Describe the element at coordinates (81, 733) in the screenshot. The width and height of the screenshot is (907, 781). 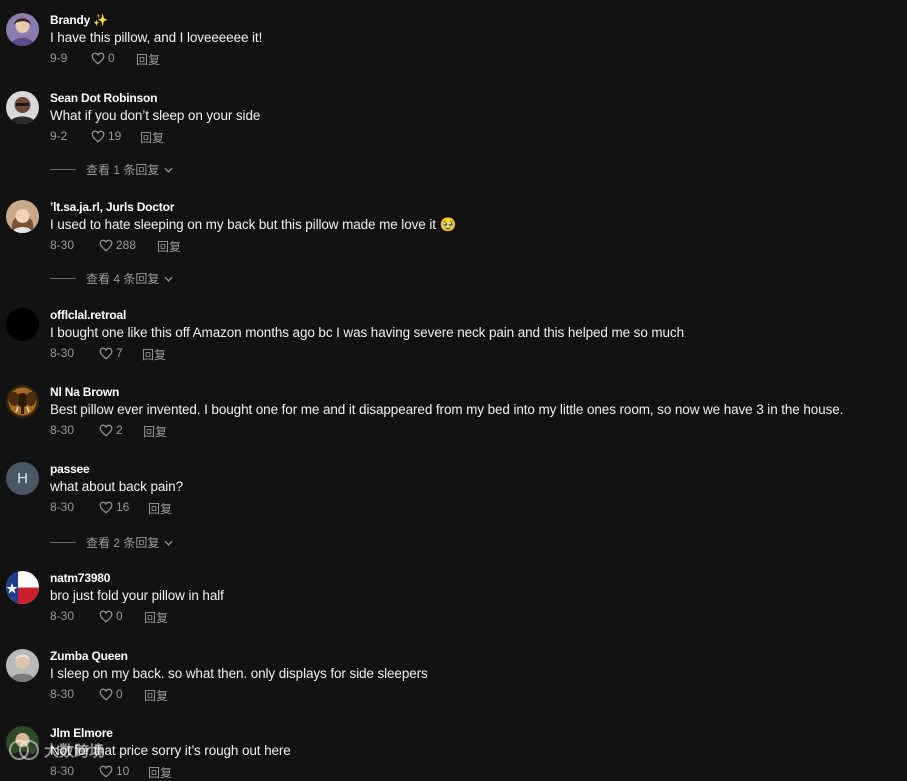
I see `comment-author: Jlm Elmore` at that location.